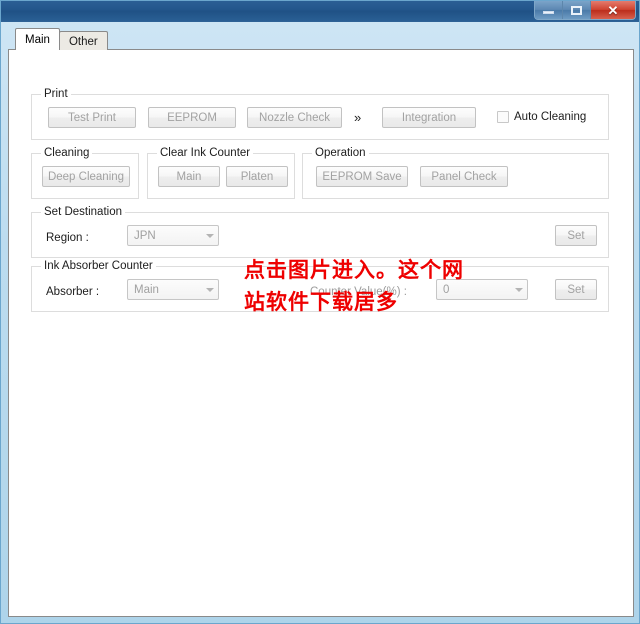 This screenshot has height=624, width=640. Describe the element at coordinates (429, 117) in the screenshot. I see `integration-button: Integration` at that location.